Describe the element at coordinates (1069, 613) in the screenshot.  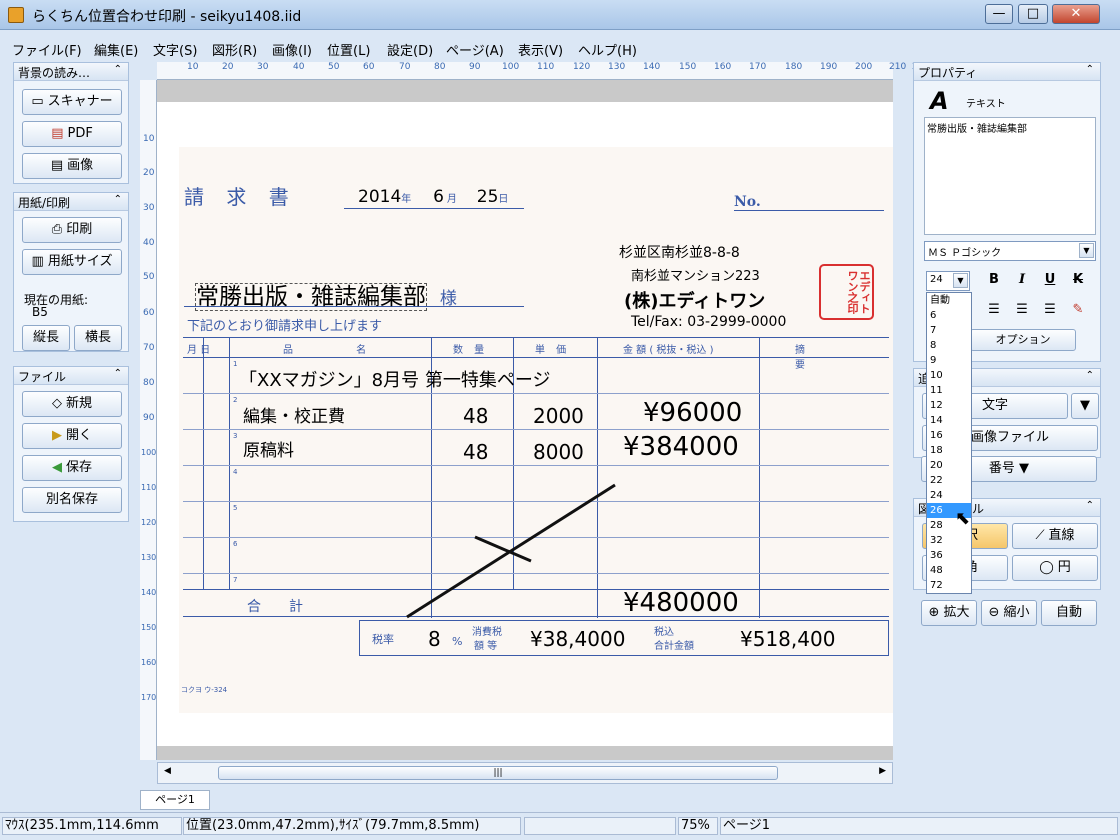
I see `zoom-auto-button: 自動` at that location.